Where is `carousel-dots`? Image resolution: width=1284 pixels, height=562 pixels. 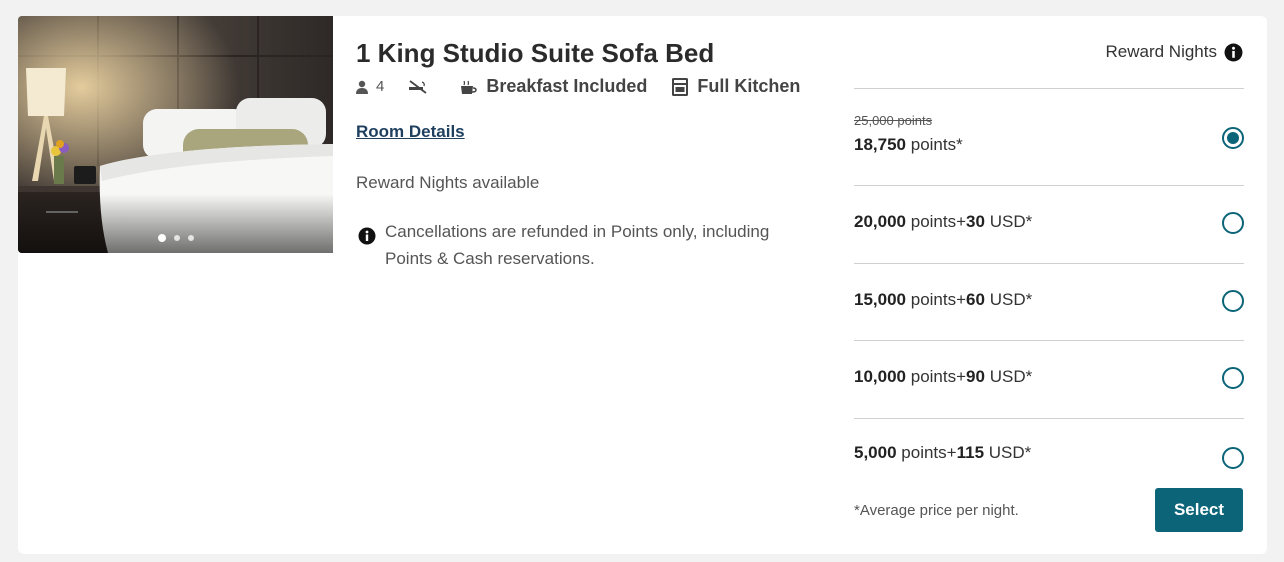
carousel-dots is located at coordinates (175, 238).